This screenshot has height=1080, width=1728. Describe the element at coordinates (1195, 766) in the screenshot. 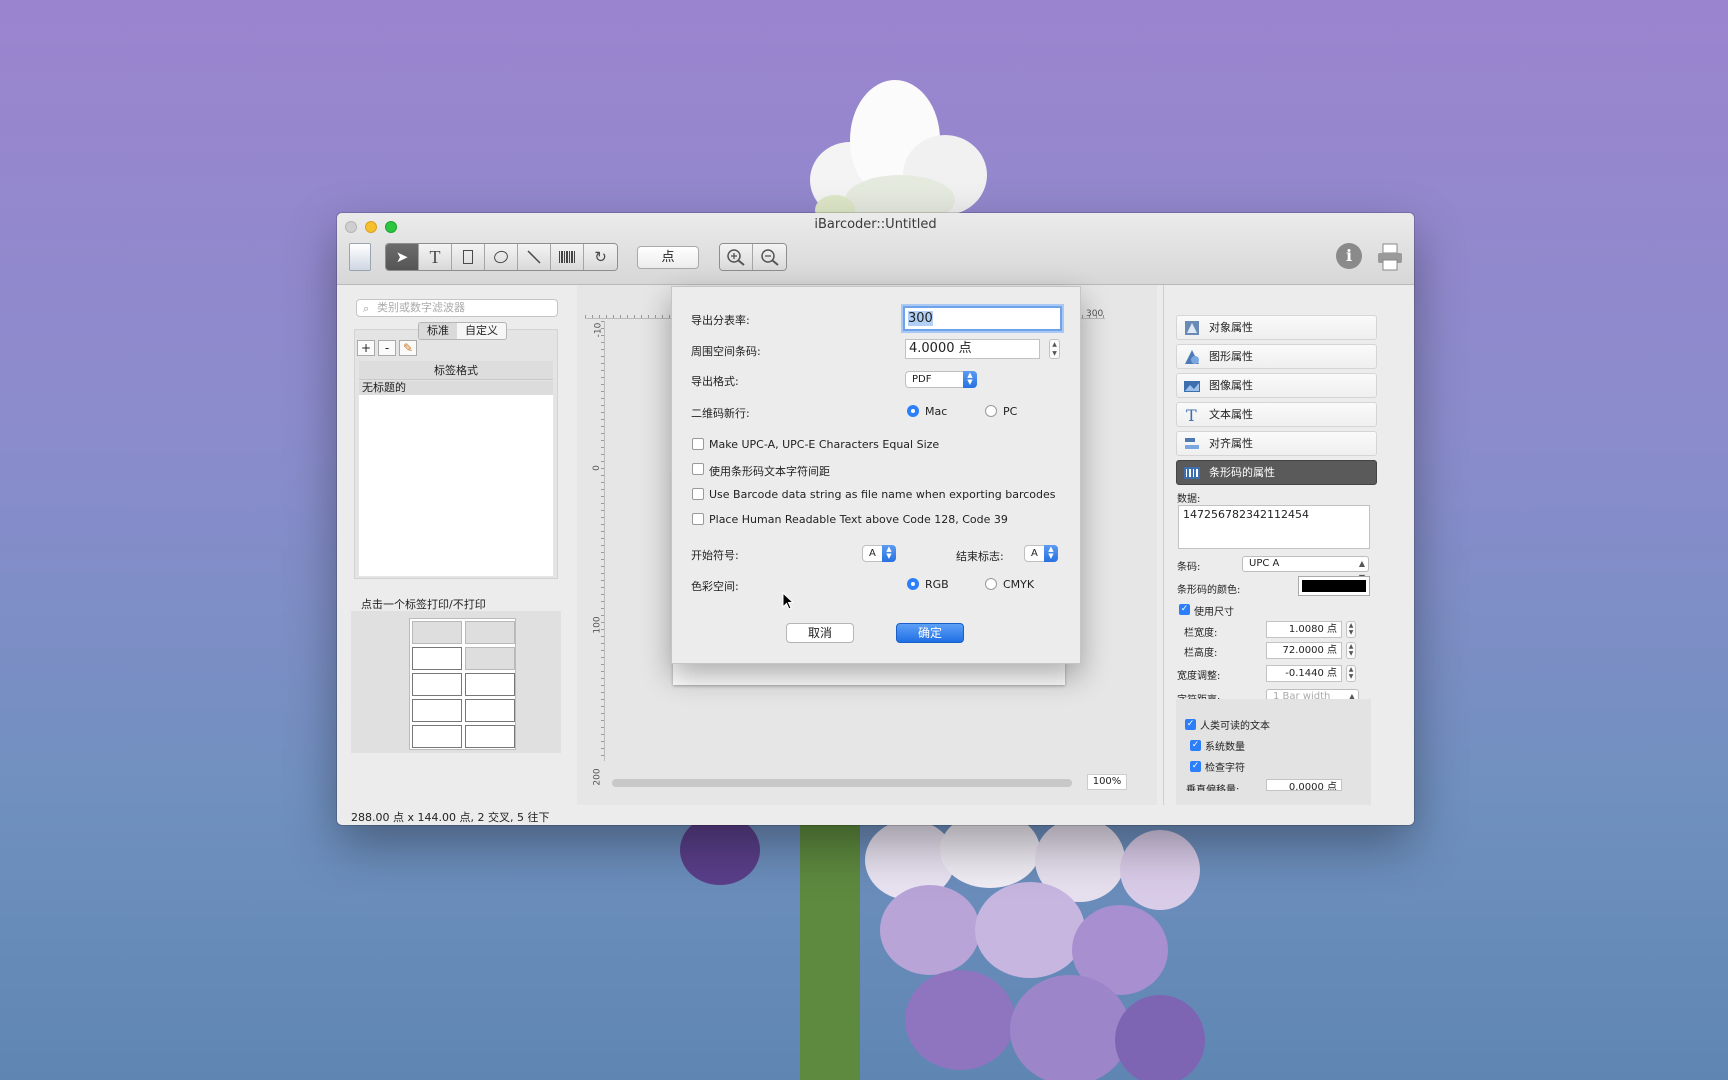

I see `check-char-checkbox: ✓` at that location.